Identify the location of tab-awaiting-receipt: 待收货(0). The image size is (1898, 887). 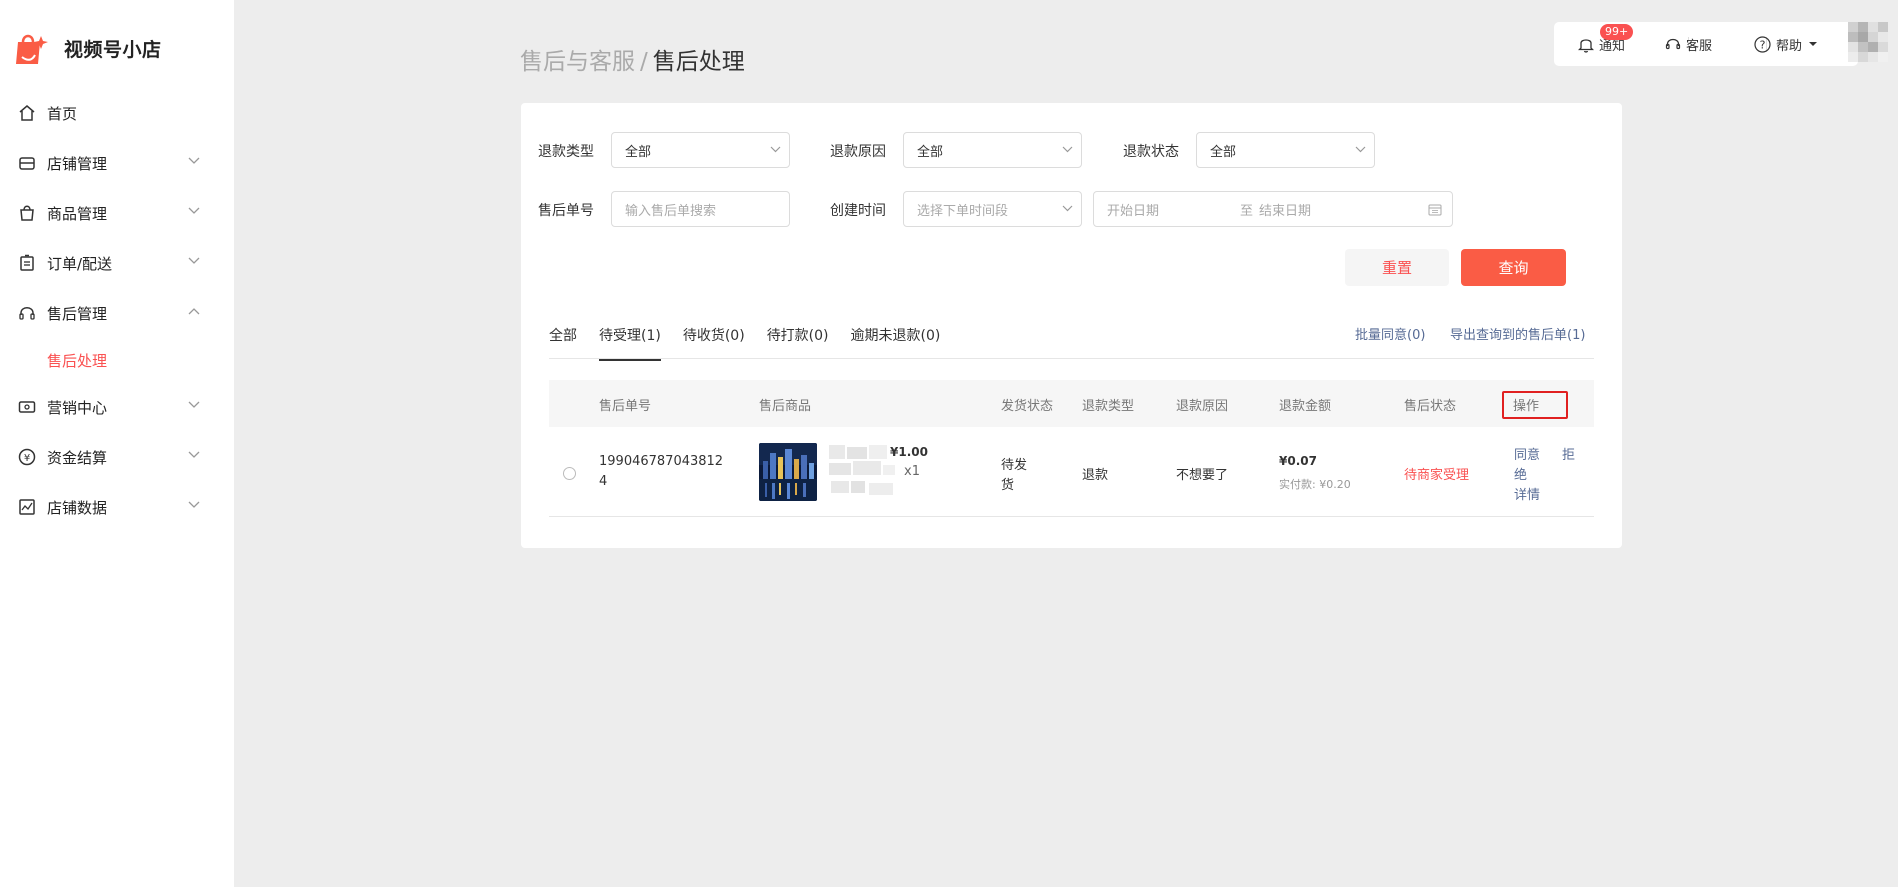
(714, 343).